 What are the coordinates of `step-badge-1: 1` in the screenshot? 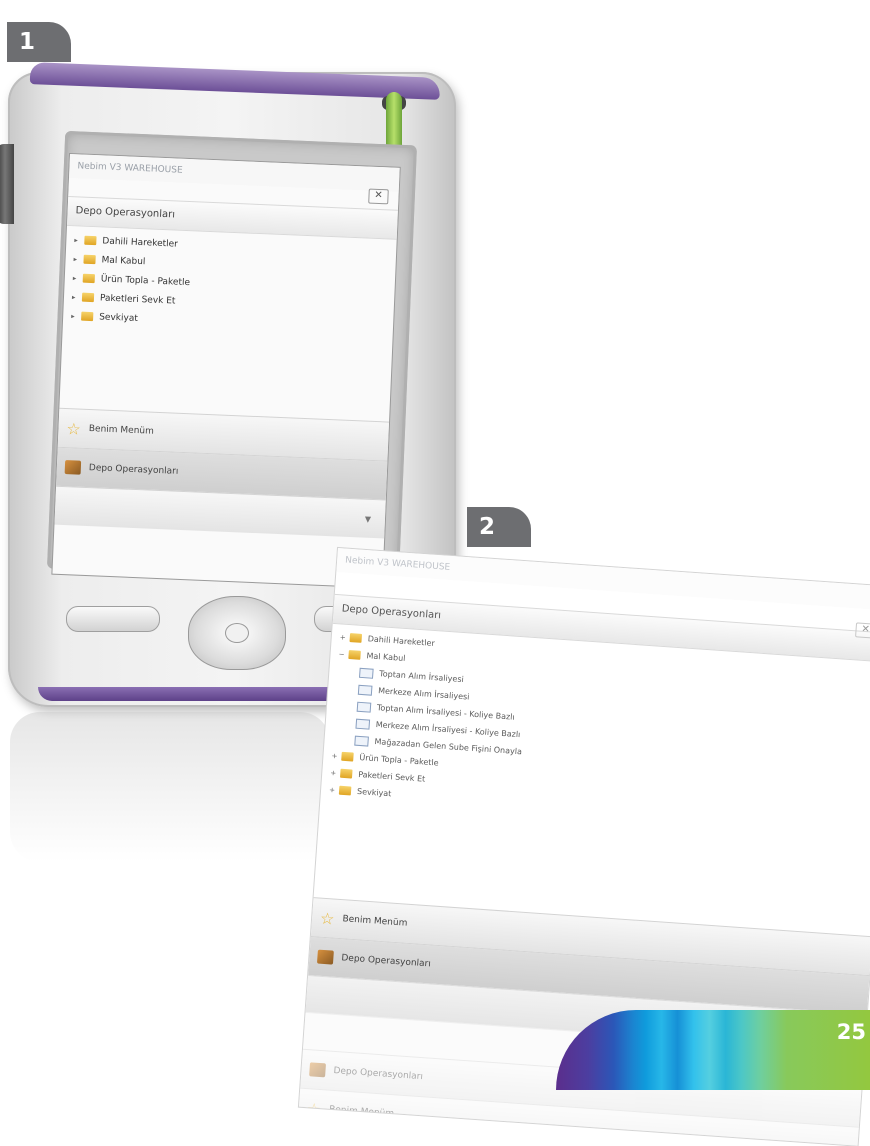 It's located at (39, 42).